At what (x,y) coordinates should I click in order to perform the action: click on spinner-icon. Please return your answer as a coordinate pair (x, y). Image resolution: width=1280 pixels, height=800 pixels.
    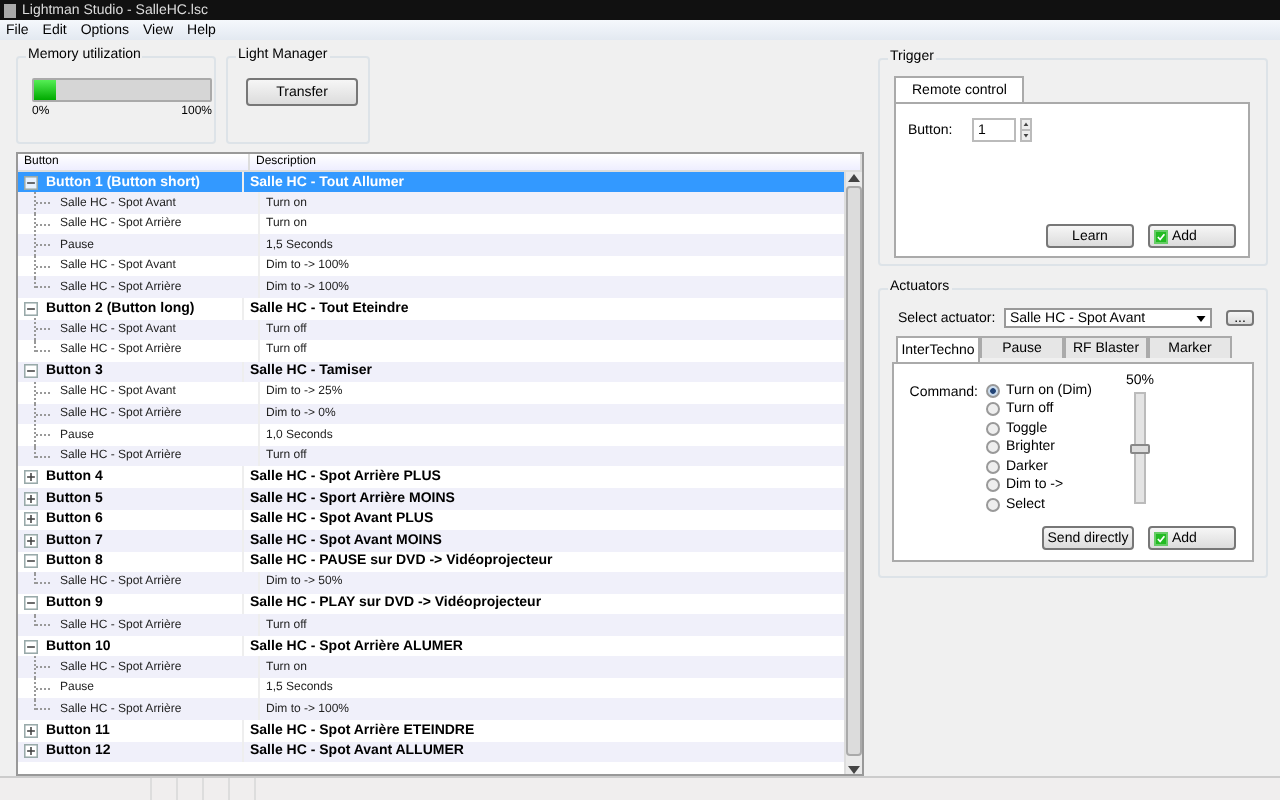
    Looking at the image, I should click on (1026, 130).